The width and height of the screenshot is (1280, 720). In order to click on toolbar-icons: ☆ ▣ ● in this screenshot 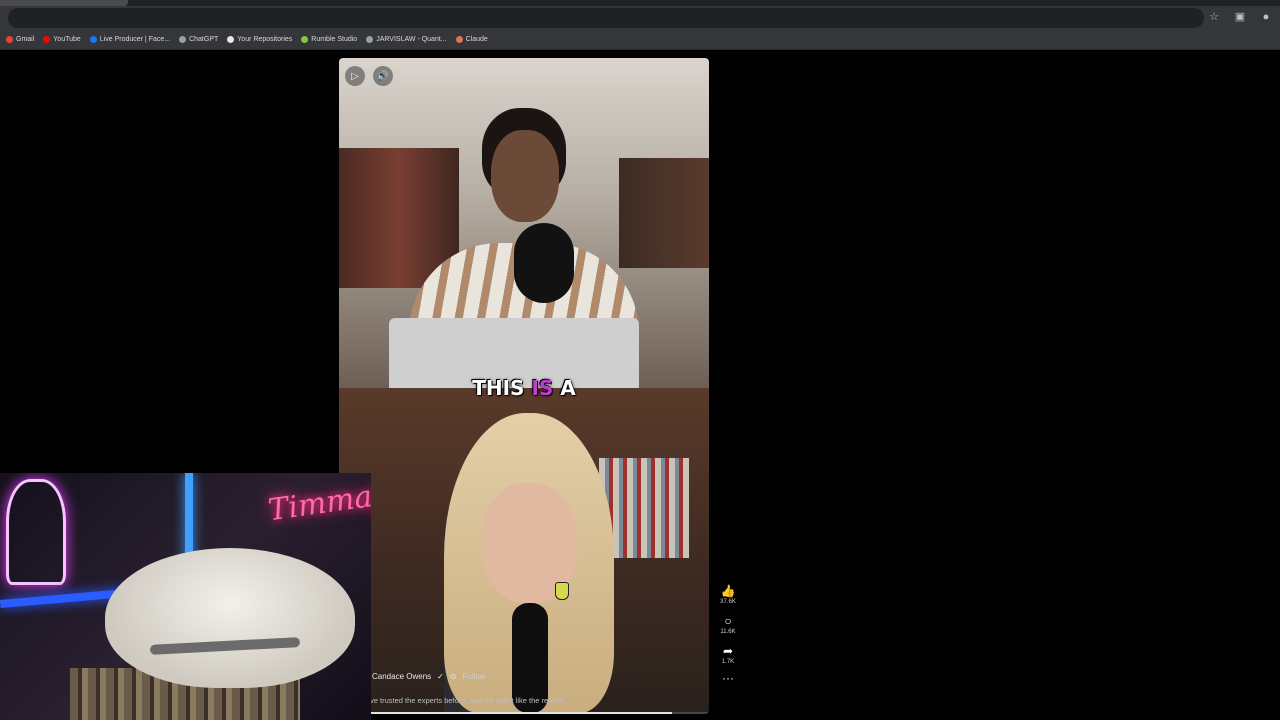, I will do `click(1240, 17)`.